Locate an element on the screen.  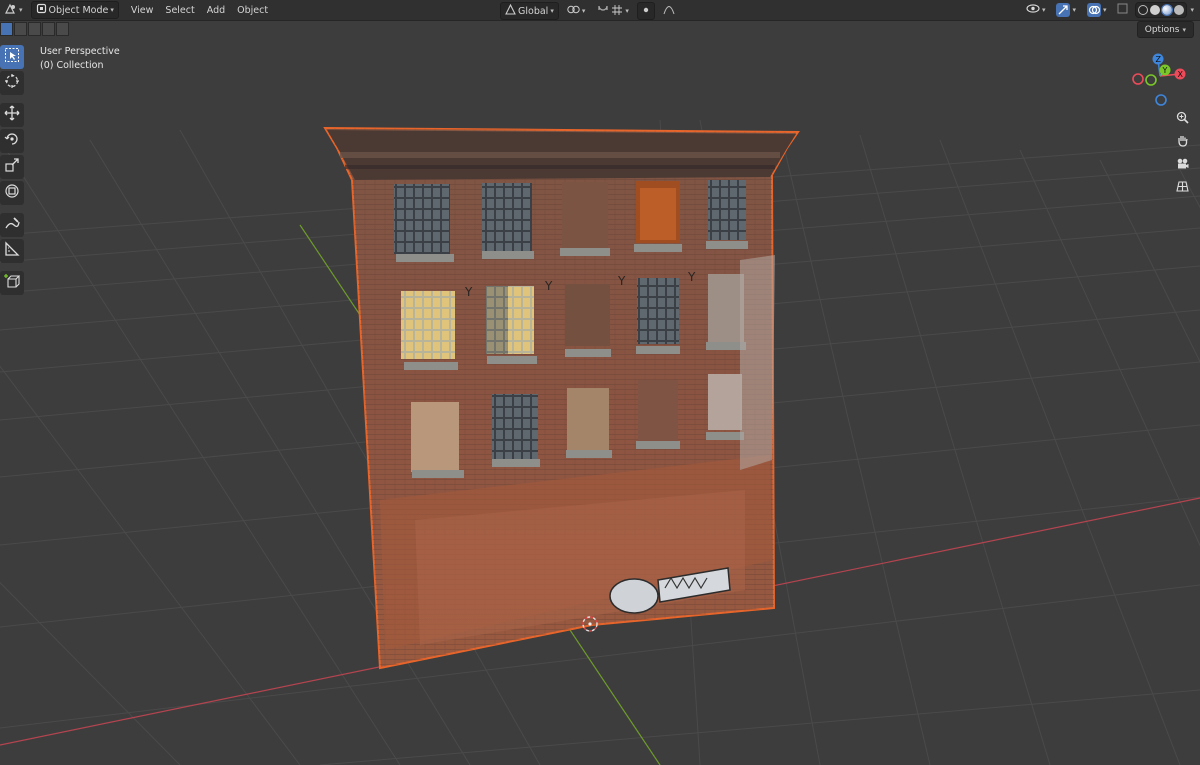
add-cube-icon is located at coordinates (12, 283).